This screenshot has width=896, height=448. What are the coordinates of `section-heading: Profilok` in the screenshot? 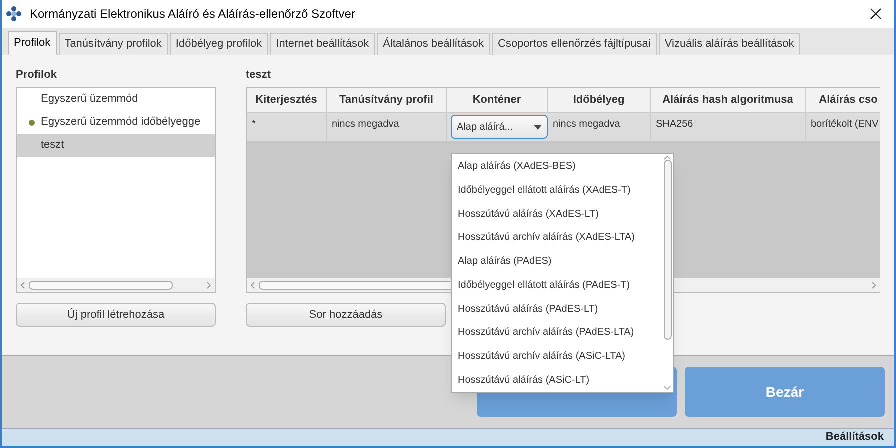 It's located at (37, 75).